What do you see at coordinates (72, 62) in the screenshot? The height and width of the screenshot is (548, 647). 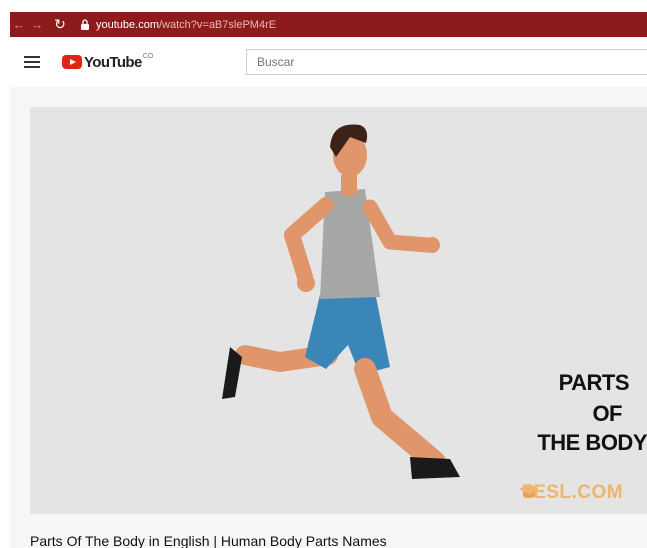 I see `youtube-play-icon` at bounding box center [72, 62].